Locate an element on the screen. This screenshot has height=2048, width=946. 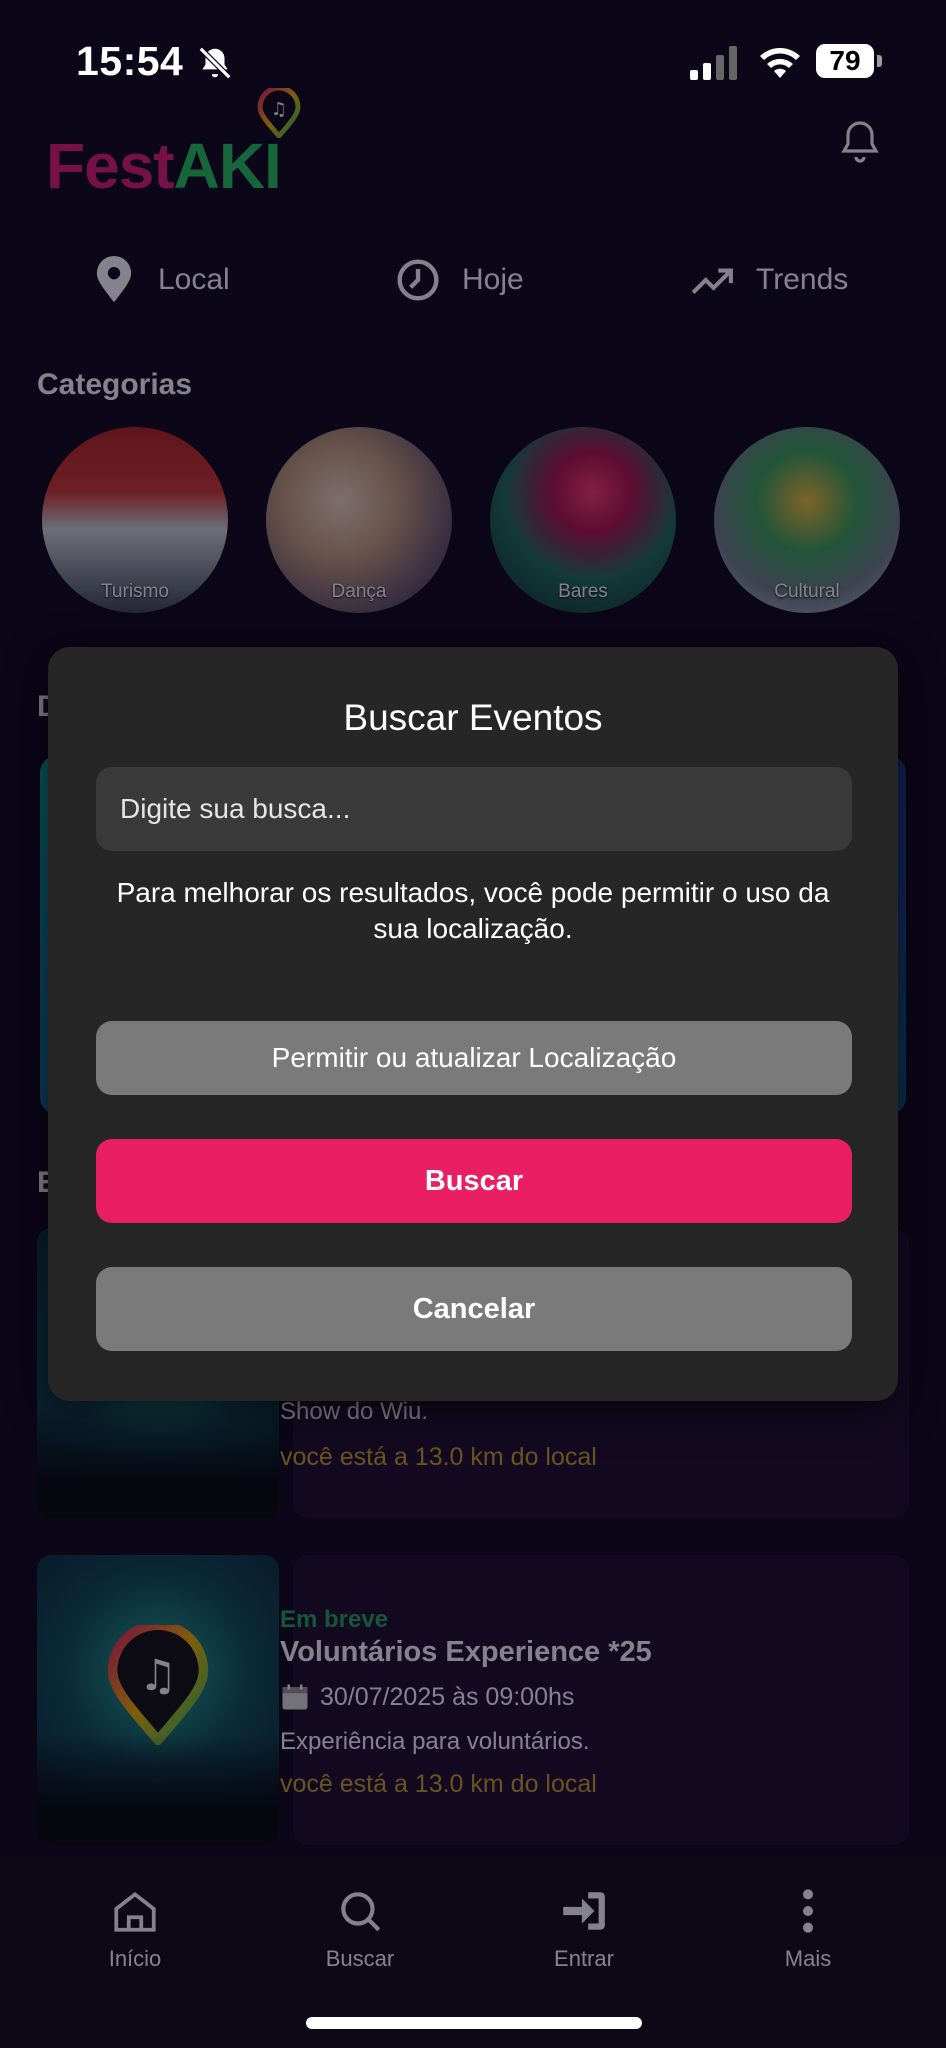
bell-muted-icon is located at coordinates (215, 63).